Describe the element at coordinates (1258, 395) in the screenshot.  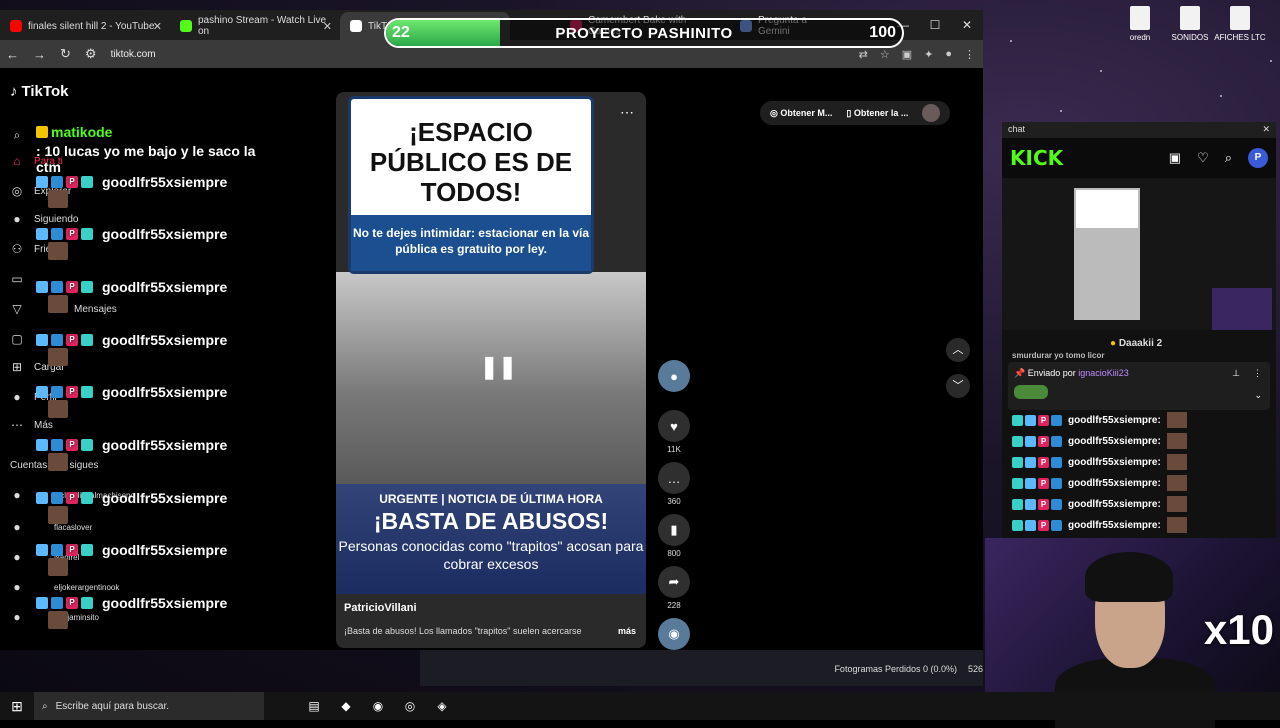
I see `chevron-down-icon: ⌄` at that location.